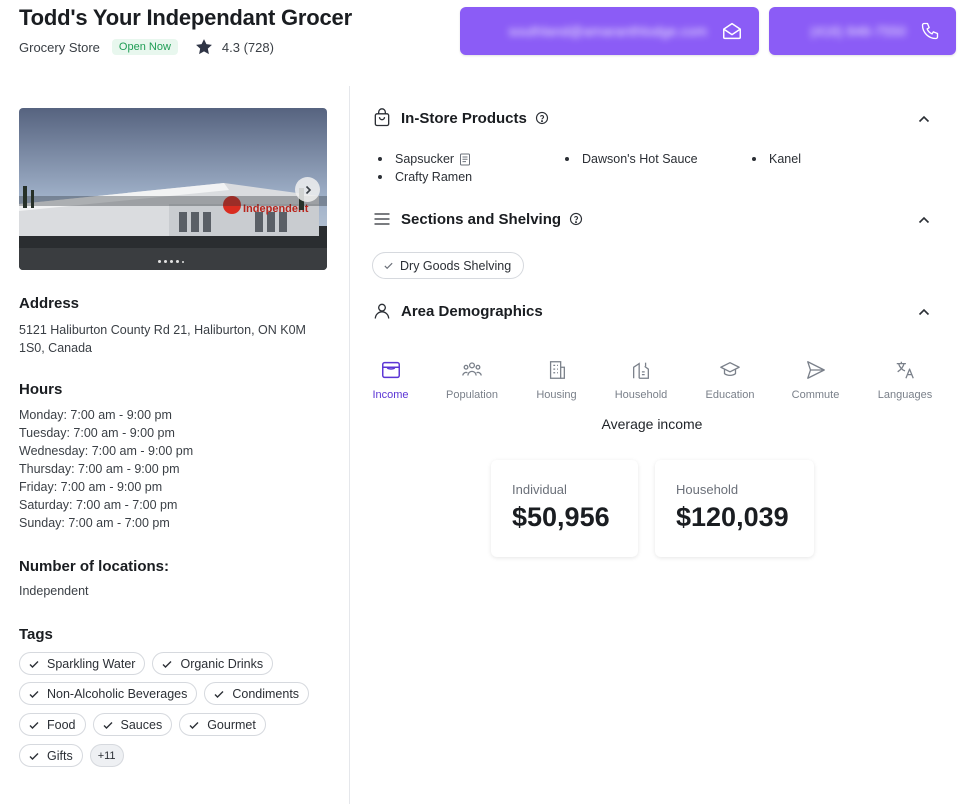 The width and height of the screenshot is (975, 804). What do you see at coordinates (433, 177) in the screenshot?
I see `product-label: Crafty Ramen` at bounding box center [433, 177].